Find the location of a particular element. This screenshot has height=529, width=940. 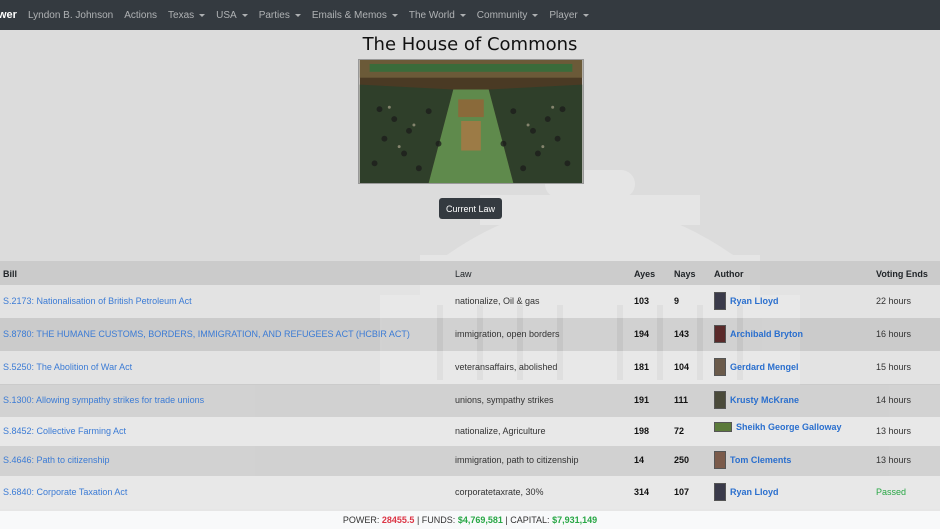

power-label: POWER: is located at coordinates (361, 520).